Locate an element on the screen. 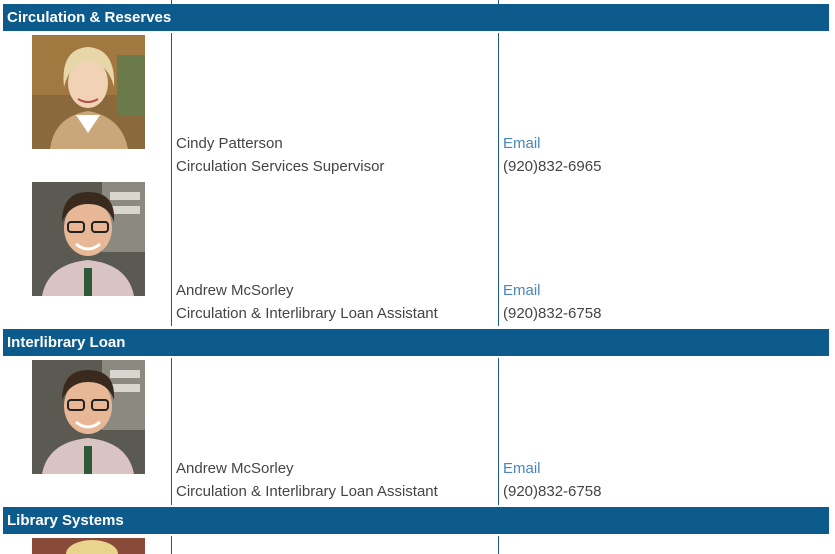 This screenshot has width=835, height=554. staff-name: Cindy Patterson is located at coordinates (229, 143).